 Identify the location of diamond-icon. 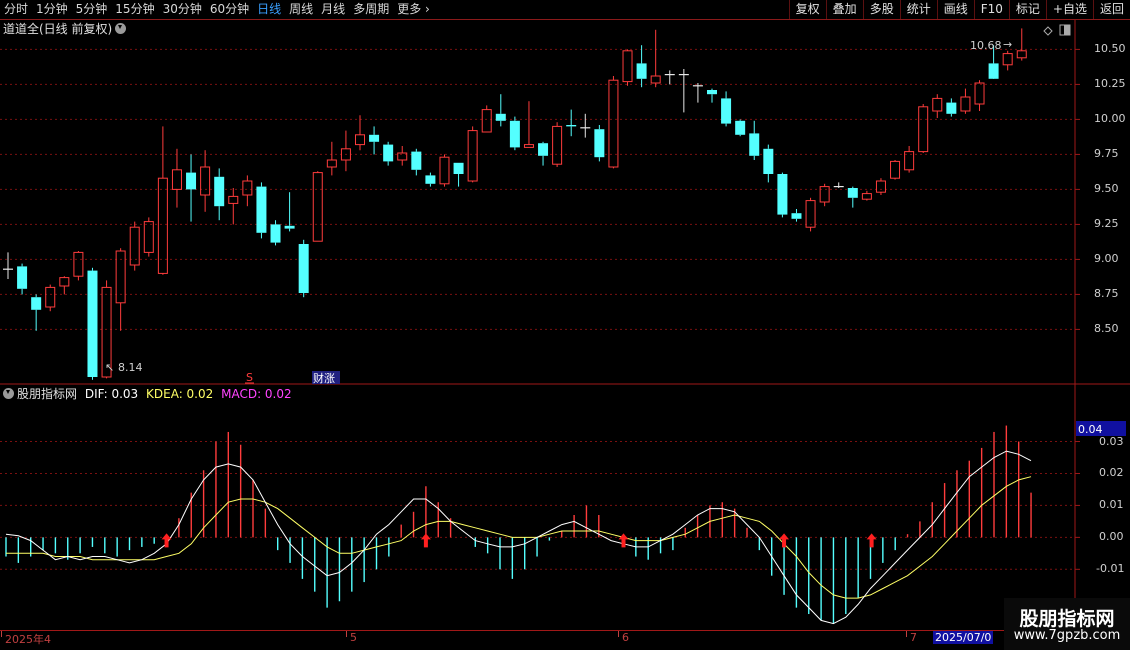
(1048, 31).